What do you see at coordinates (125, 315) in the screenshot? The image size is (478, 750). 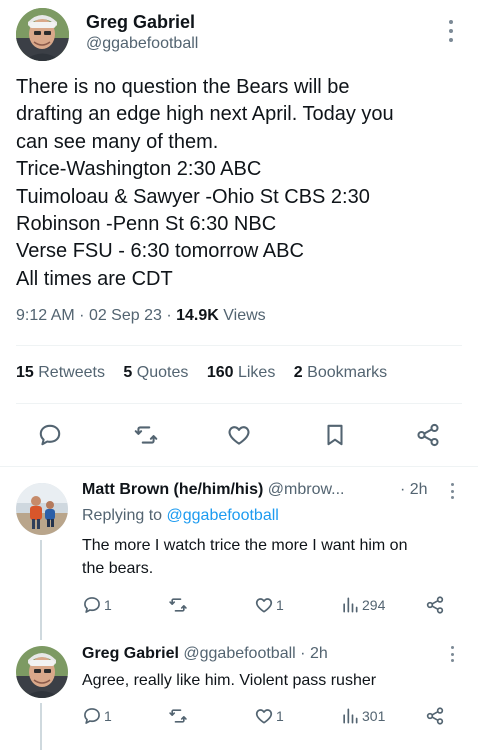 I see `tweet-date: 02 Sep 23` at bounding box center [125, 315].